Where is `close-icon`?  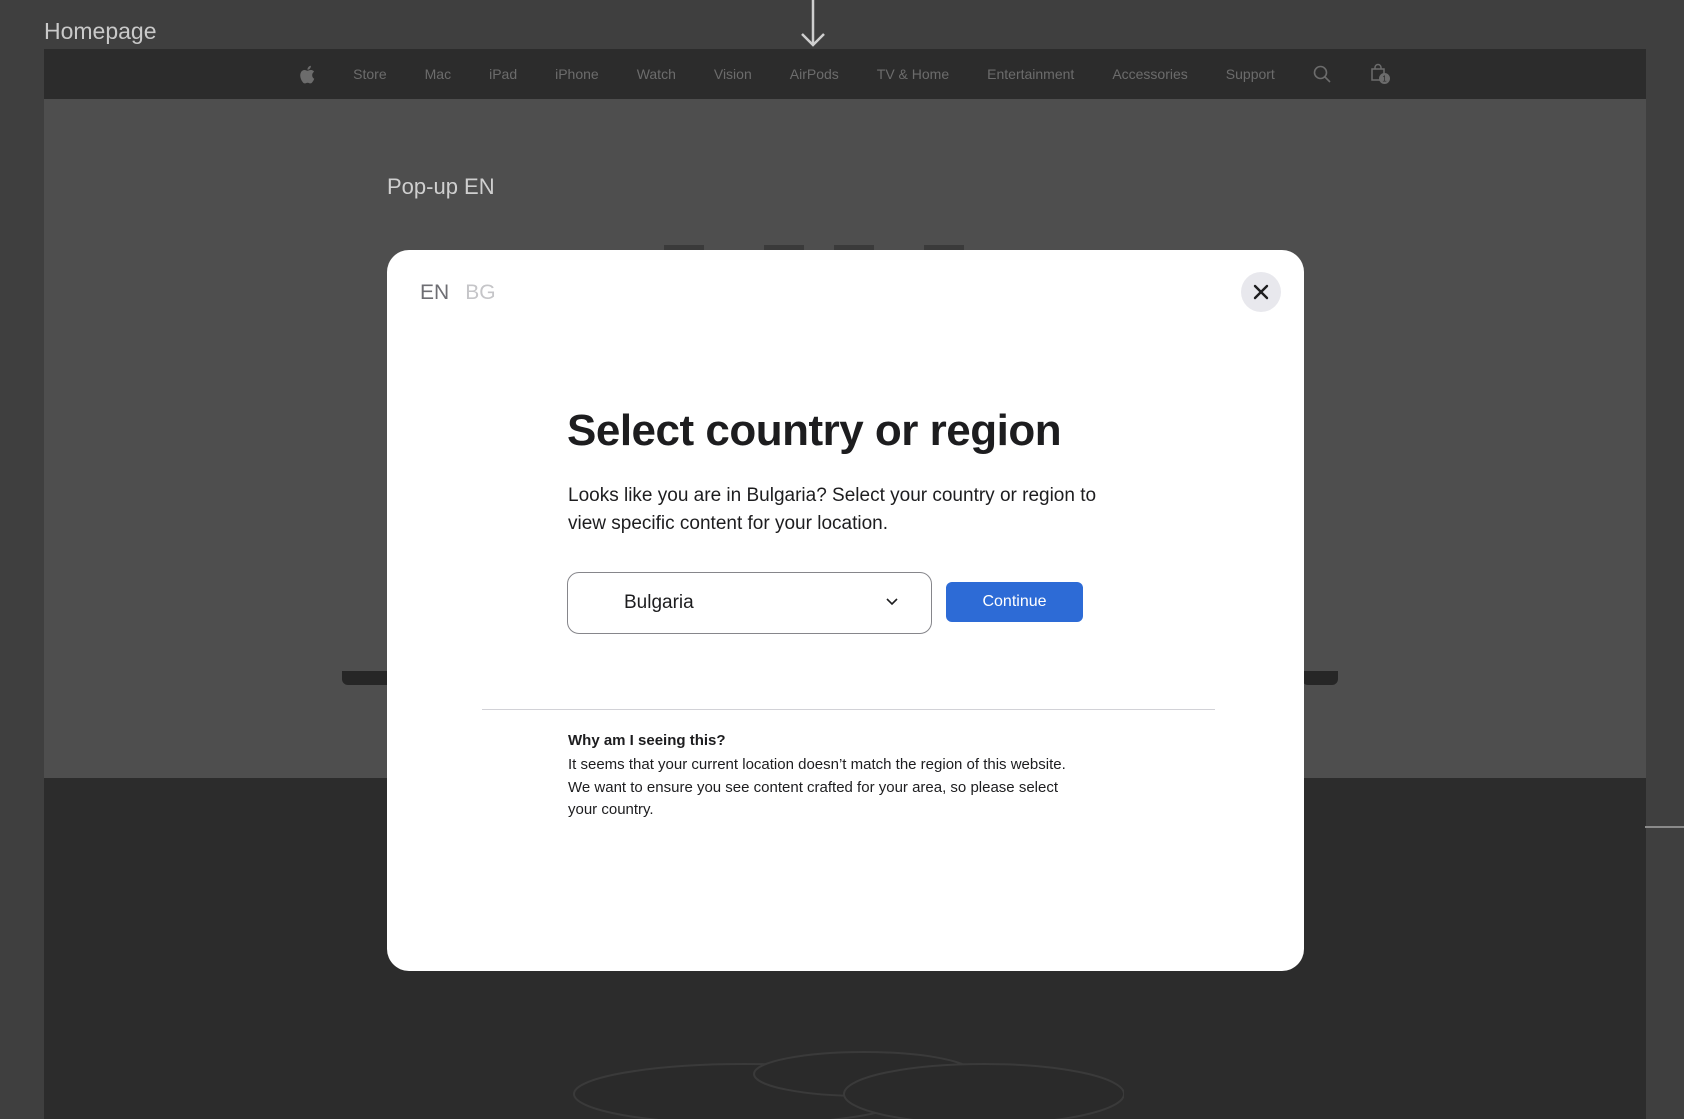 close-icon is located at coordinates (1261, 292).